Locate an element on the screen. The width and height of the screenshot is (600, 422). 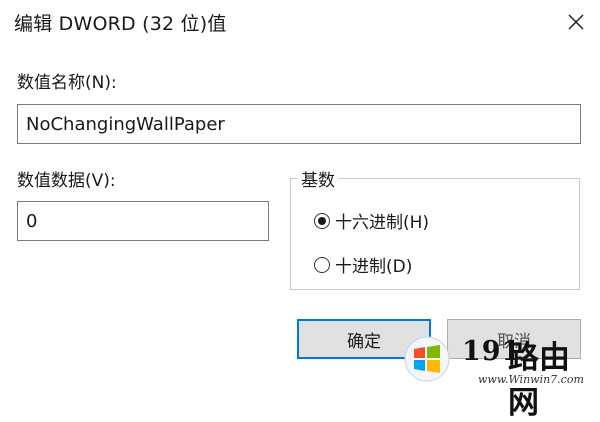
site-watermark: 191 路由网 www.Winwin7.com is located at coordinates (502, 376).